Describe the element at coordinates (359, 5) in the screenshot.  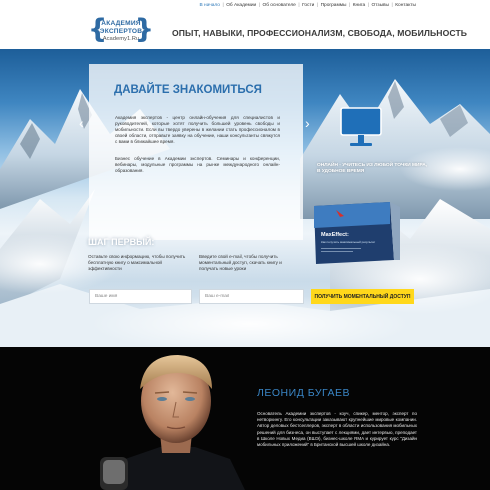
I see `nav-item: Книга` at that location.